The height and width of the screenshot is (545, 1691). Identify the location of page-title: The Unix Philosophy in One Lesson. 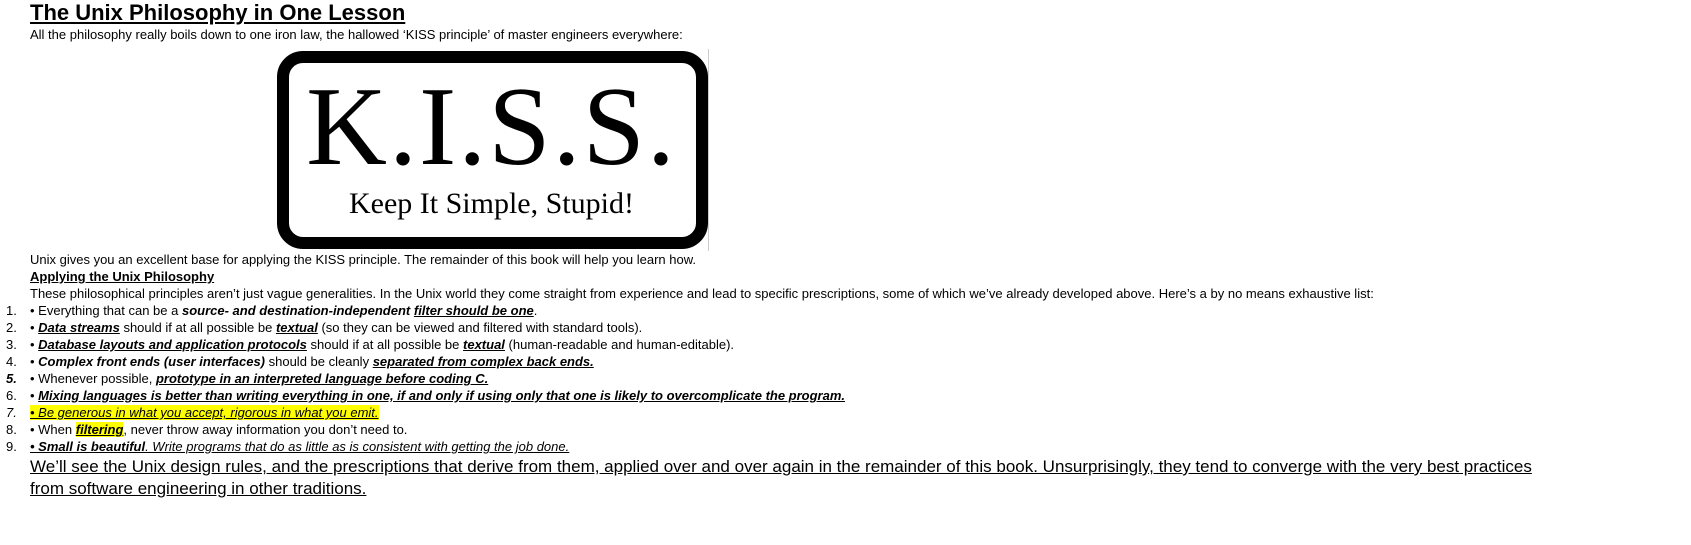
(218, 12).